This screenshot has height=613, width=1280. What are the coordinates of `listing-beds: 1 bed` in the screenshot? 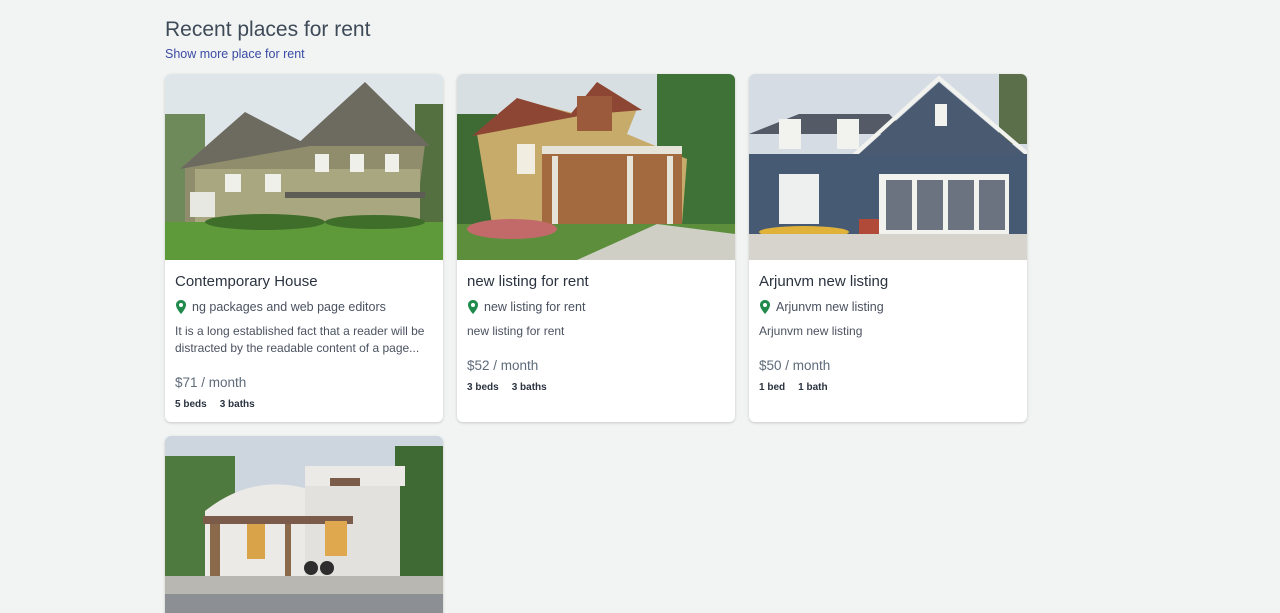 It's located at (772, 387).